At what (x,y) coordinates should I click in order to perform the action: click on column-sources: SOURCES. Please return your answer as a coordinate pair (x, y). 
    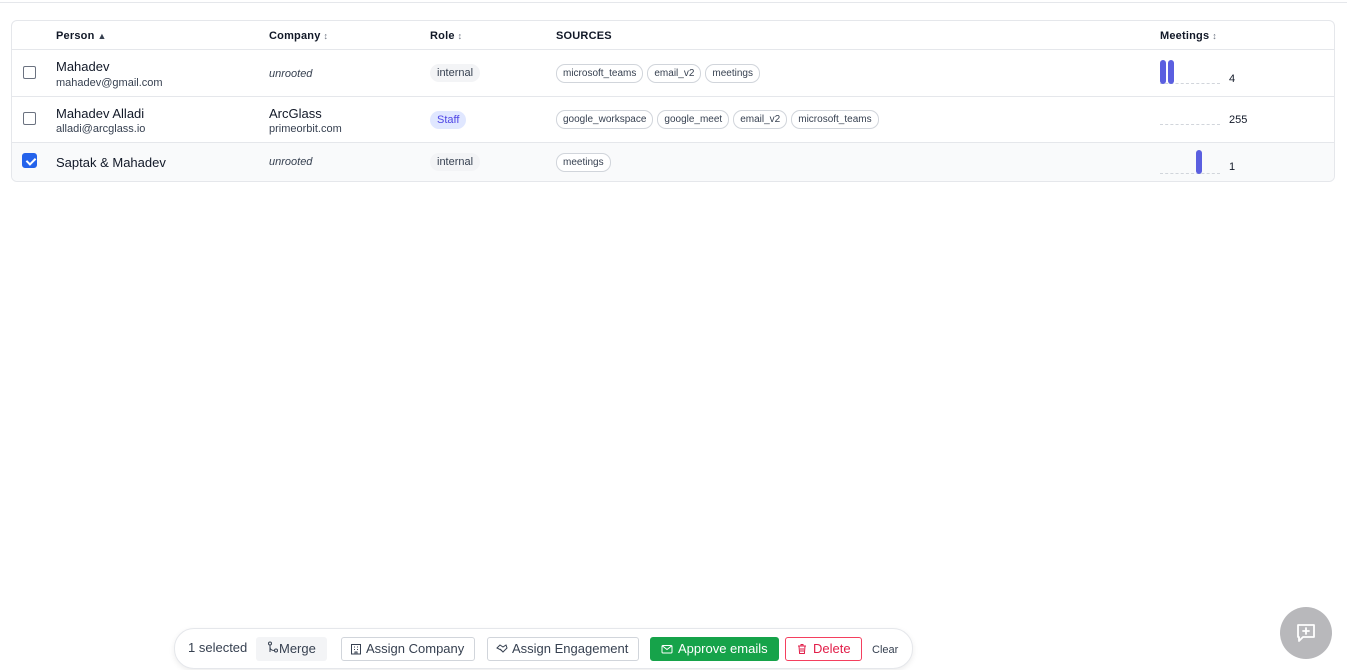
    Looking at the image, I should click on (584, 36).